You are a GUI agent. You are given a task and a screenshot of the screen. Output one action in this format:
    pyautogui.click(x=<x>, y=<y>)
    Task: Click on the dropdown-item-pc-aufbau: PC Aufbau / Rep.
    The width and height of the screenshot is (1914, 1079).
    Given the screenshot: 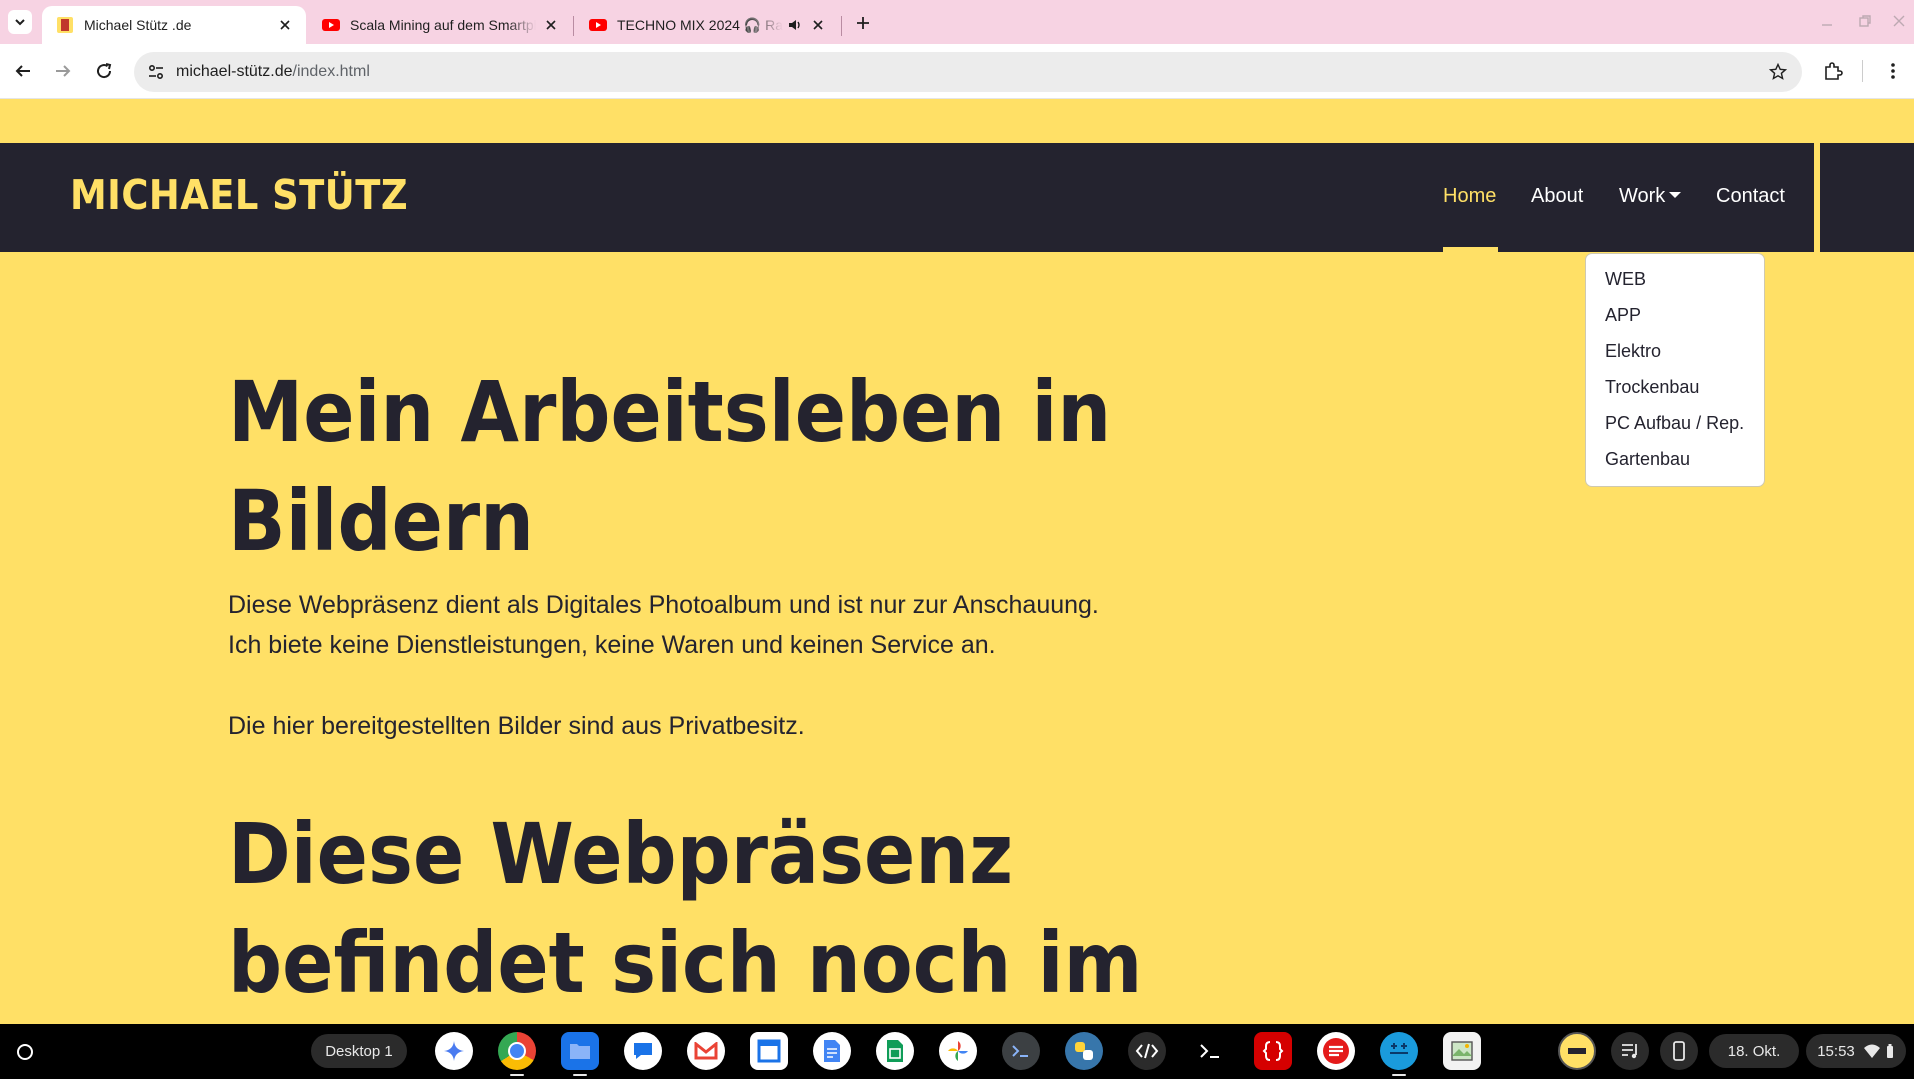 What is the action you would take?
    pyautogui.click(x=1674, y=423)
    